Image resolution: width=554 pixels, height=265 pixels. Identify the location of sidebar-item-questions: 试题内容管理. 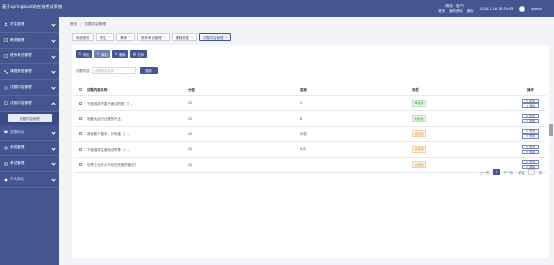
(29, 88).